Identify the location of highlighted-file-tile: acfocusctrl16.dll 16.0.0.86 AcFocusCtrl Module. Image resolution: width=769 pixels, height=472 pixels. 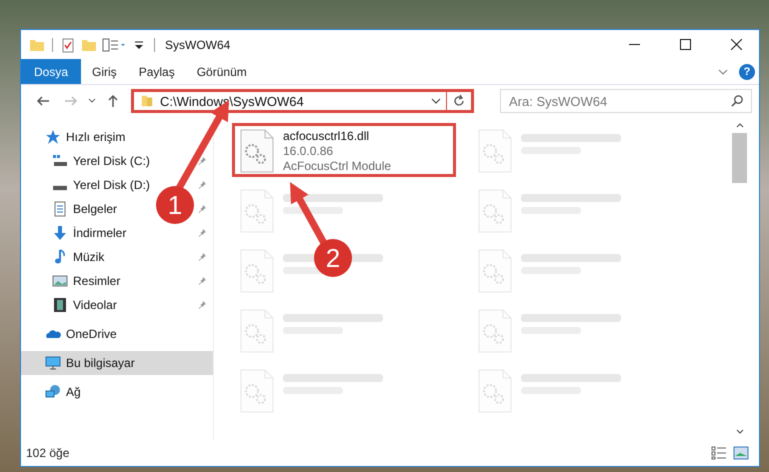
(344, 150).